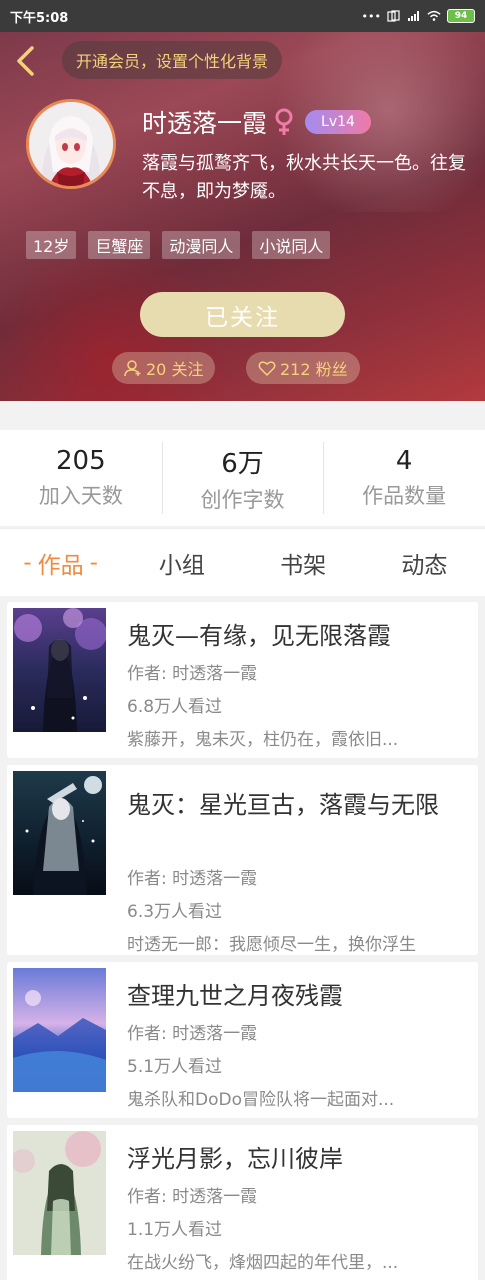 The height and width of the screenshot is (1280, 485). I want to click on work-views: 6.8万人看过, so click(175, 707).